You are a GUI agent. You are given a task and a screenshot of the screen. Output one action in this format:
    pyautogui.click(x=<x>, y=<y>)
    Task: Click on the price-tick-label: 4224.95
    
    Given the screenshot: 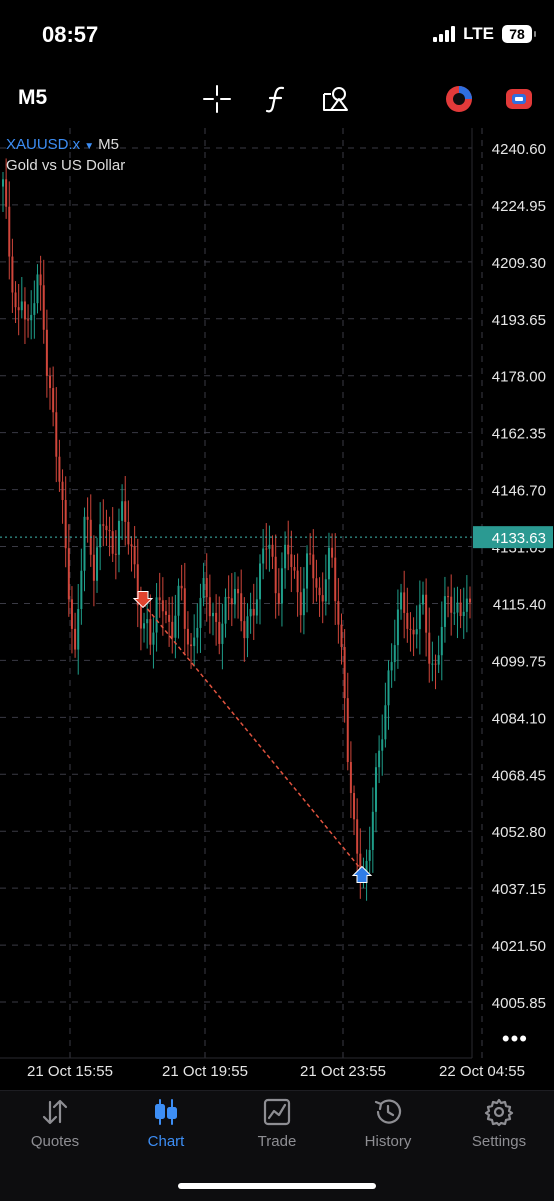 What is the action you would take?
    pyautogui.click(x=519, y=206)
    